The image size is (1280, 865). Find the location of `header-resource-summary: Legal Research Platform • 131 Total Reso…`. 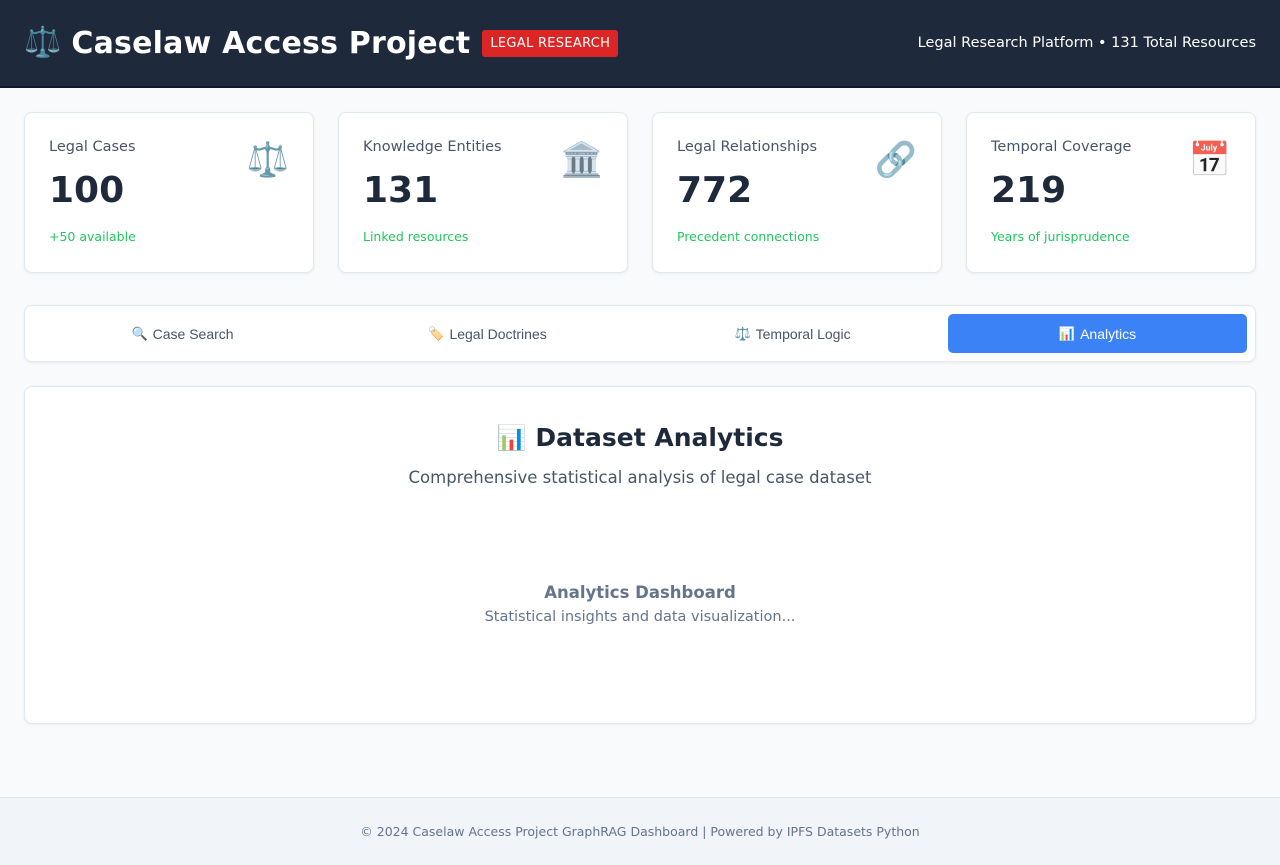

header-resource-summary: Legal Research Platform • 131 Total Reso… is located at coordinates (1086, 43).